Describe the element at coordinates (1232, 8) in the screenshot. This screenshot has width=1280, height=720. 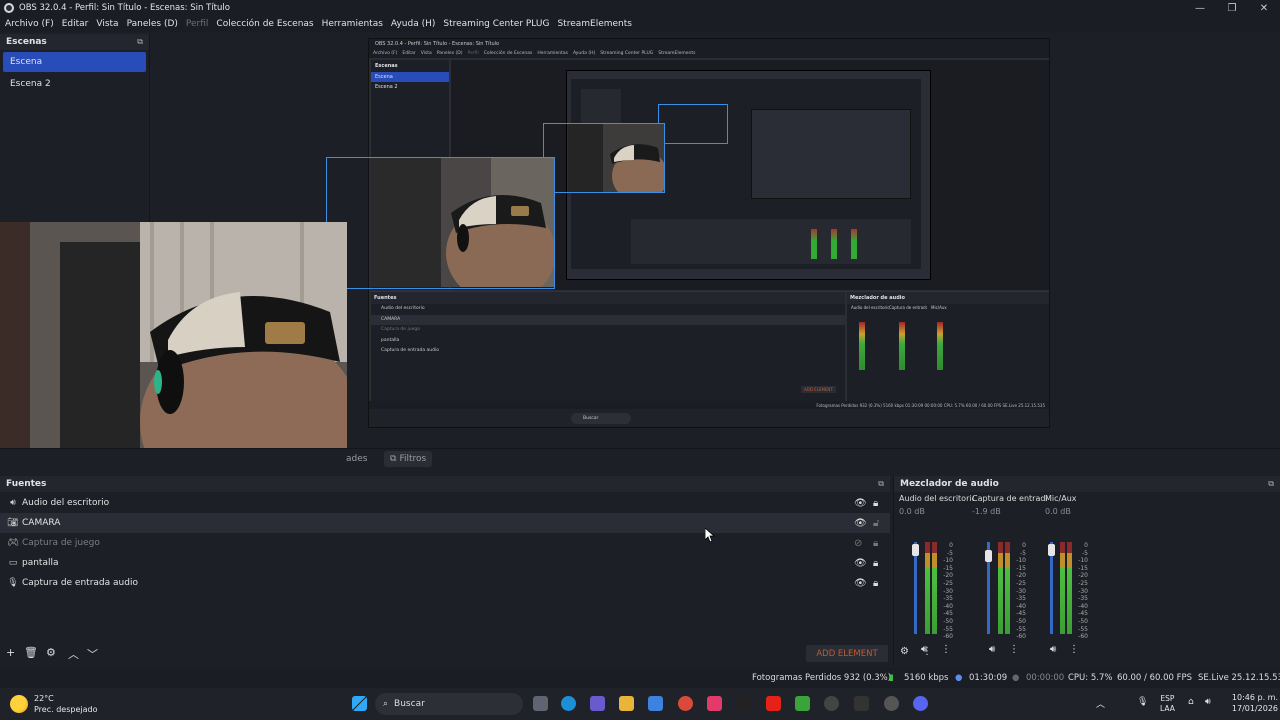
I see `maximize-button: ❐` at that location.